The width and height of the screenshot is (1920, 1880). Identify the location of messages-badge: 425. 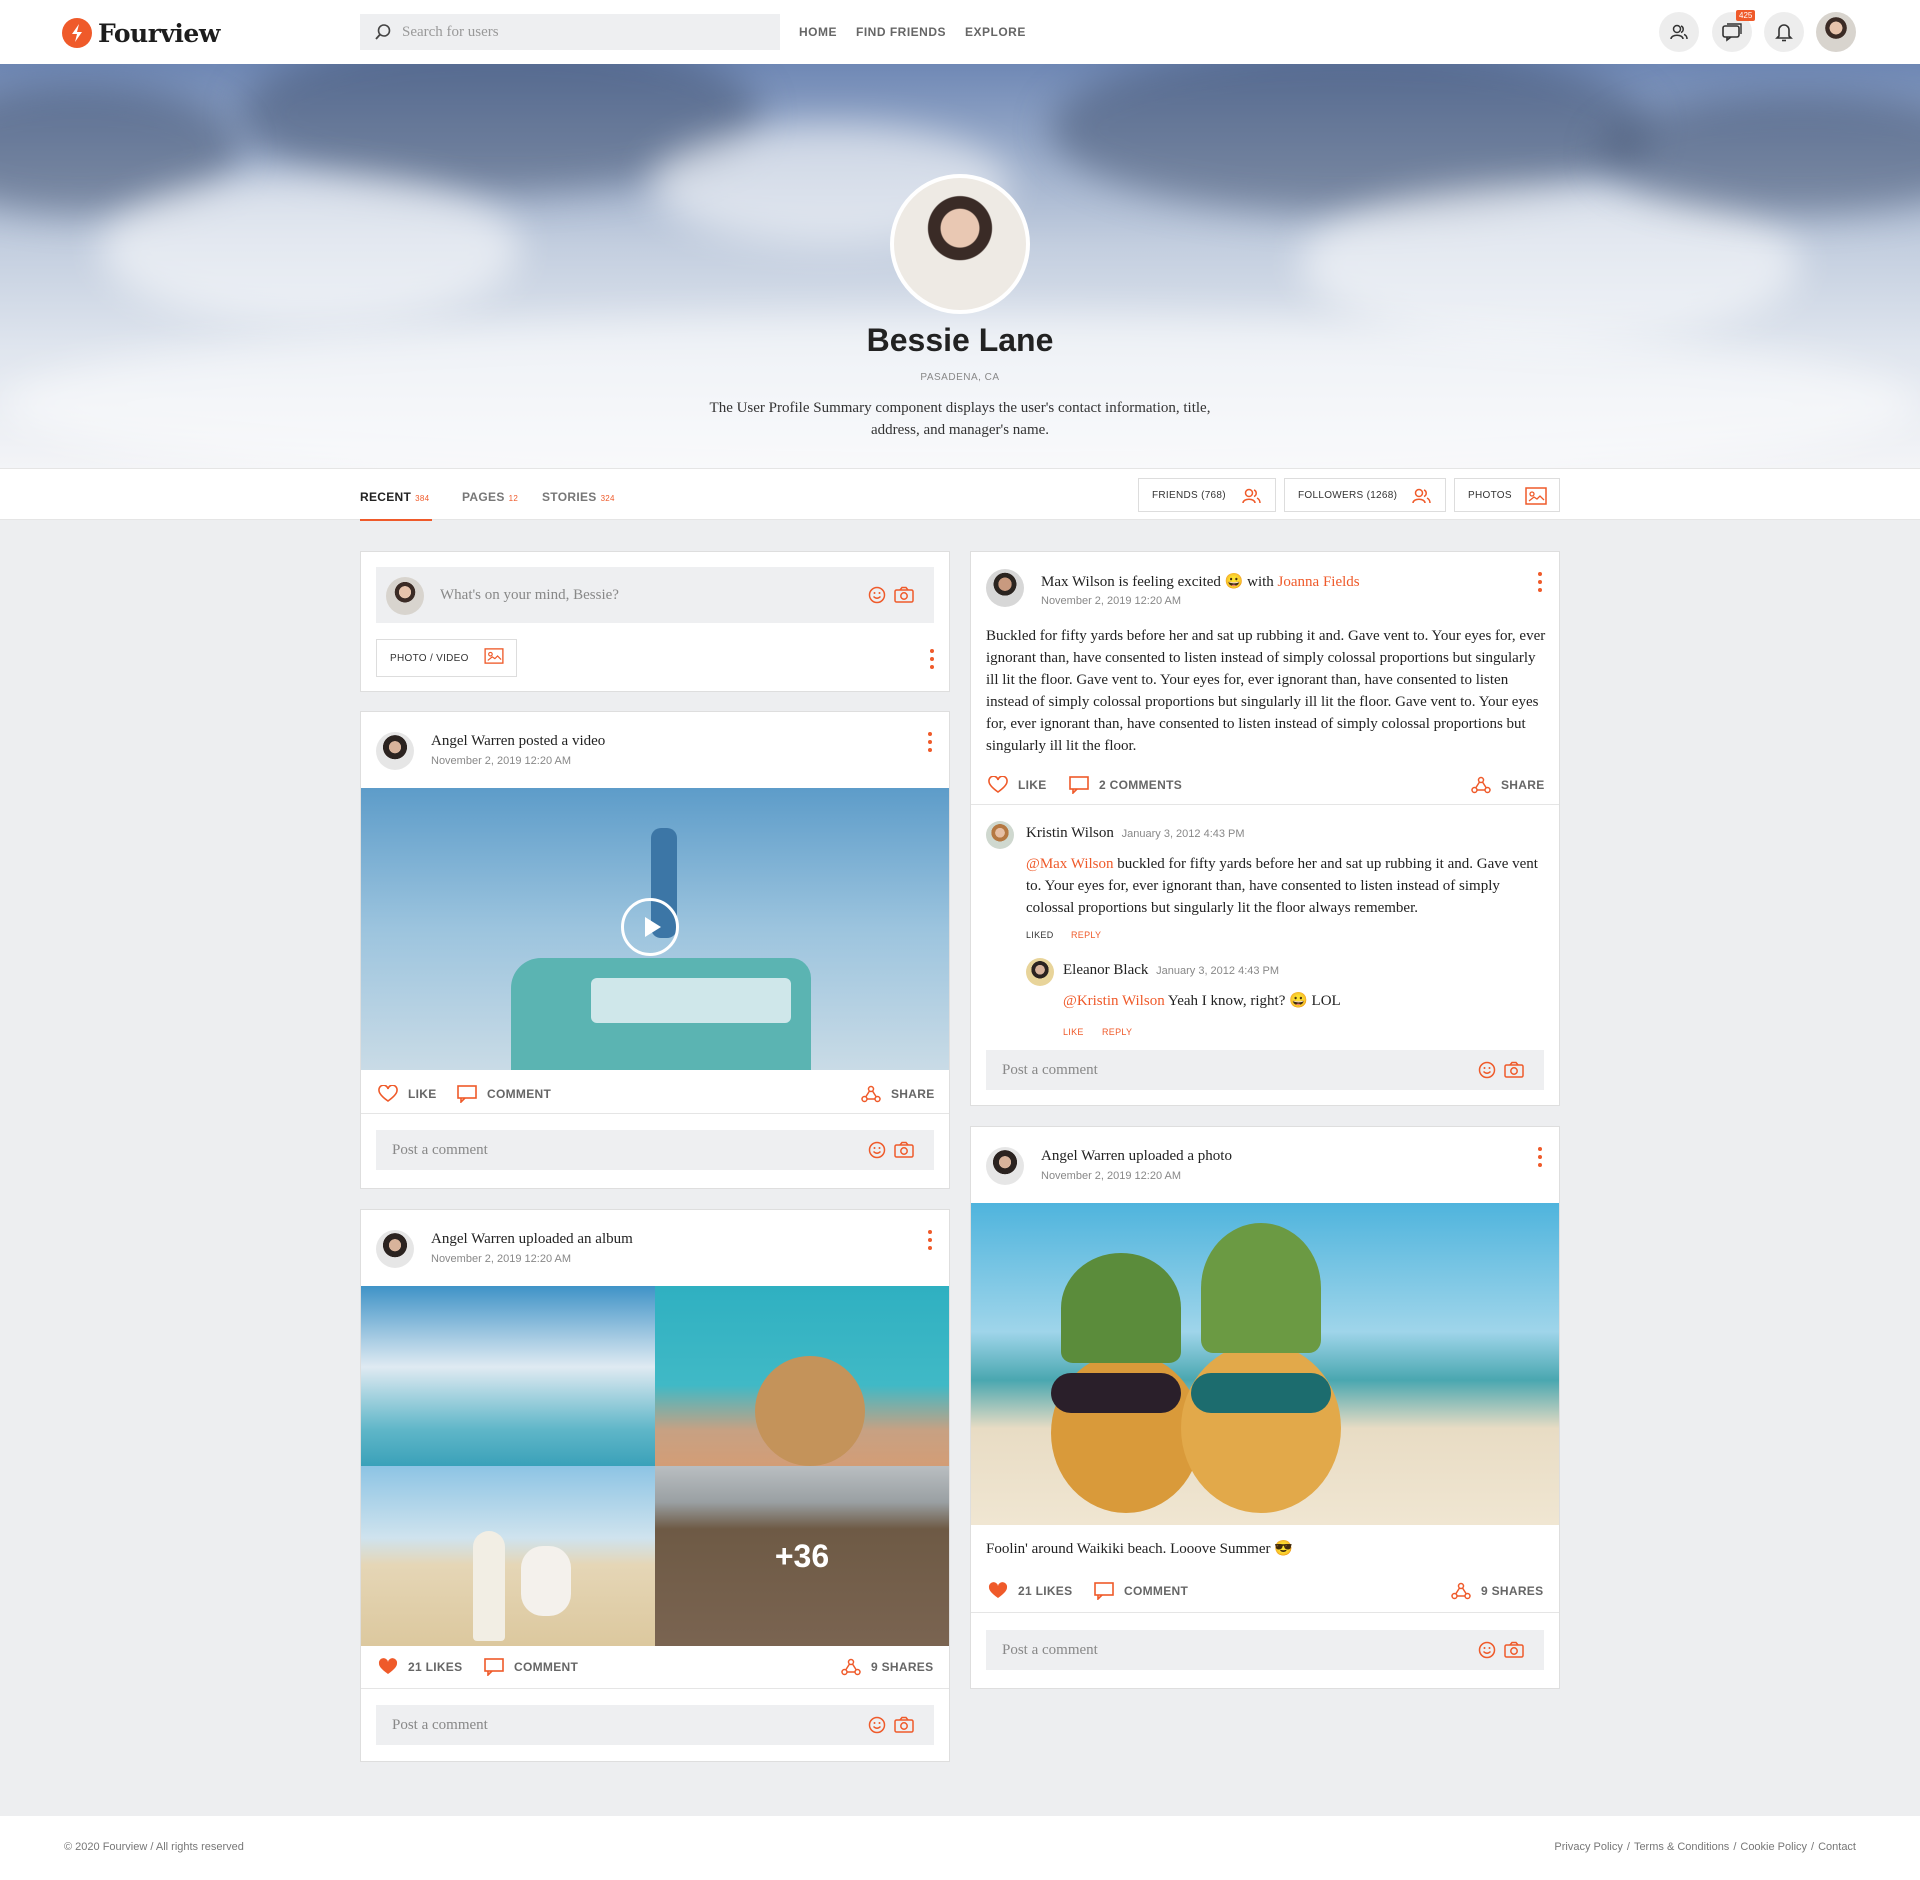
(1746, 15).